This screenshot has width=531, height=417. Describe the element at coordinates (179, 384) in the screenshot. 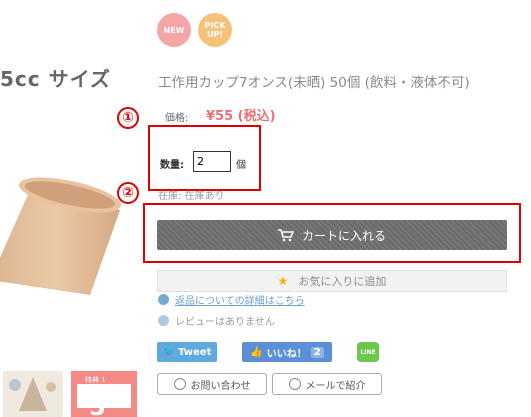

I see `inquiry-icon` at that location.